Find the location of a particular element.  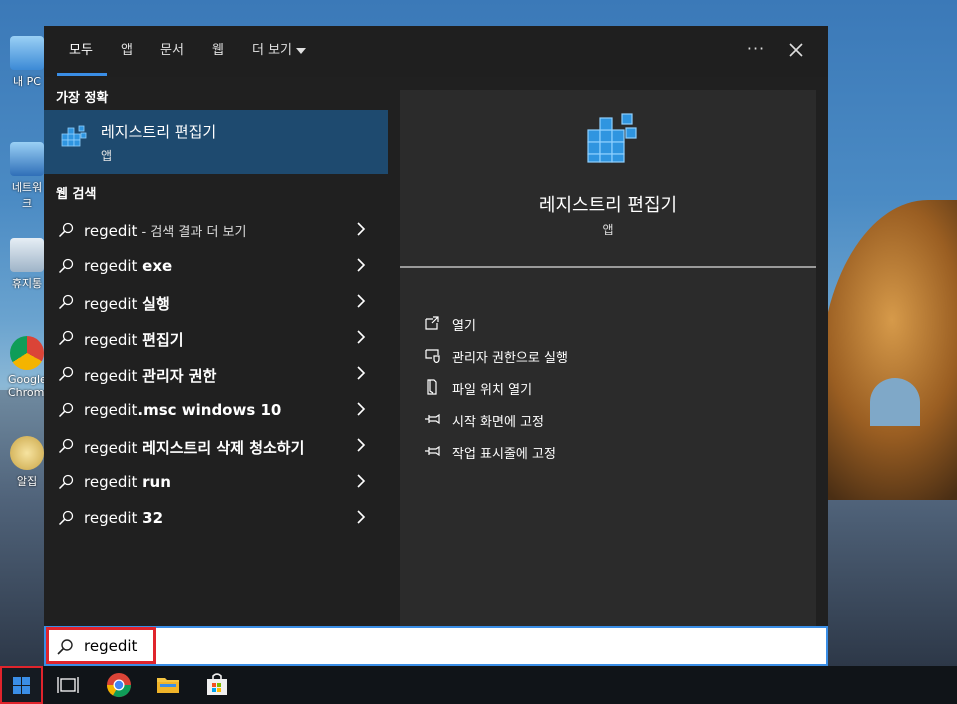

close-icon is located at coordinates (796, 50).